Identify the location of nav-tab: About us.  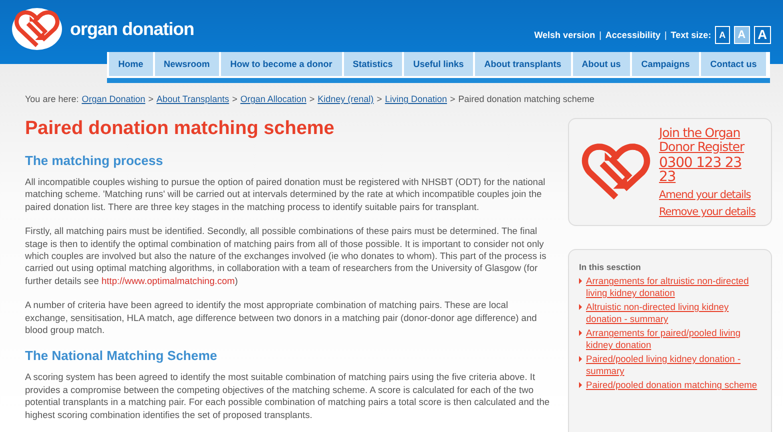
(601, 64).